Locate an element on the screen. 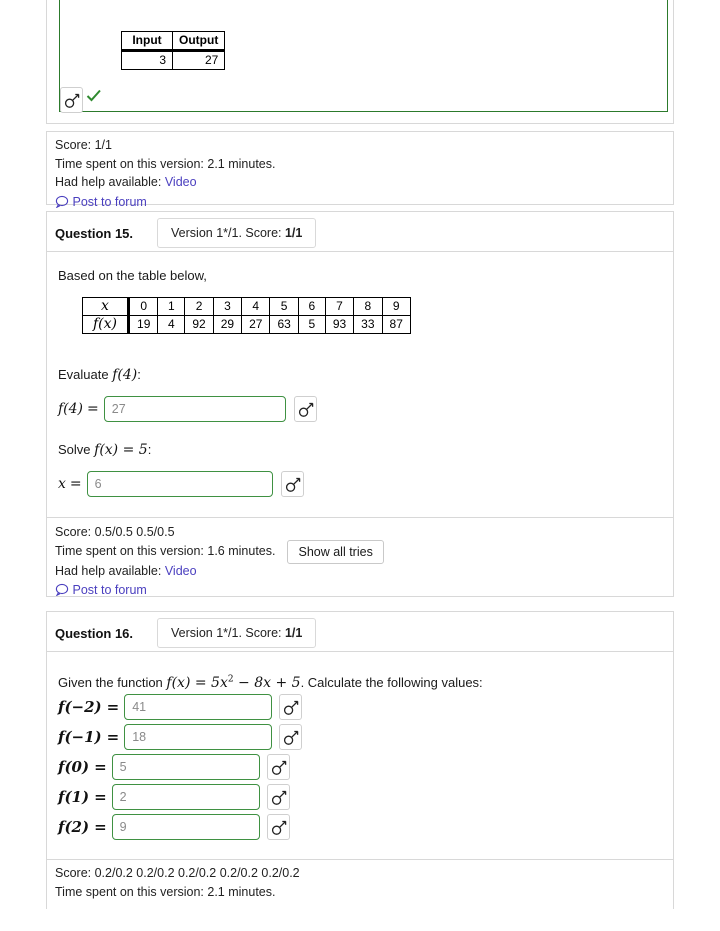 Image resolution: width=720 pixels, height=931 pixels. io-cell-output: 27 is located at coordinates (198, 60).